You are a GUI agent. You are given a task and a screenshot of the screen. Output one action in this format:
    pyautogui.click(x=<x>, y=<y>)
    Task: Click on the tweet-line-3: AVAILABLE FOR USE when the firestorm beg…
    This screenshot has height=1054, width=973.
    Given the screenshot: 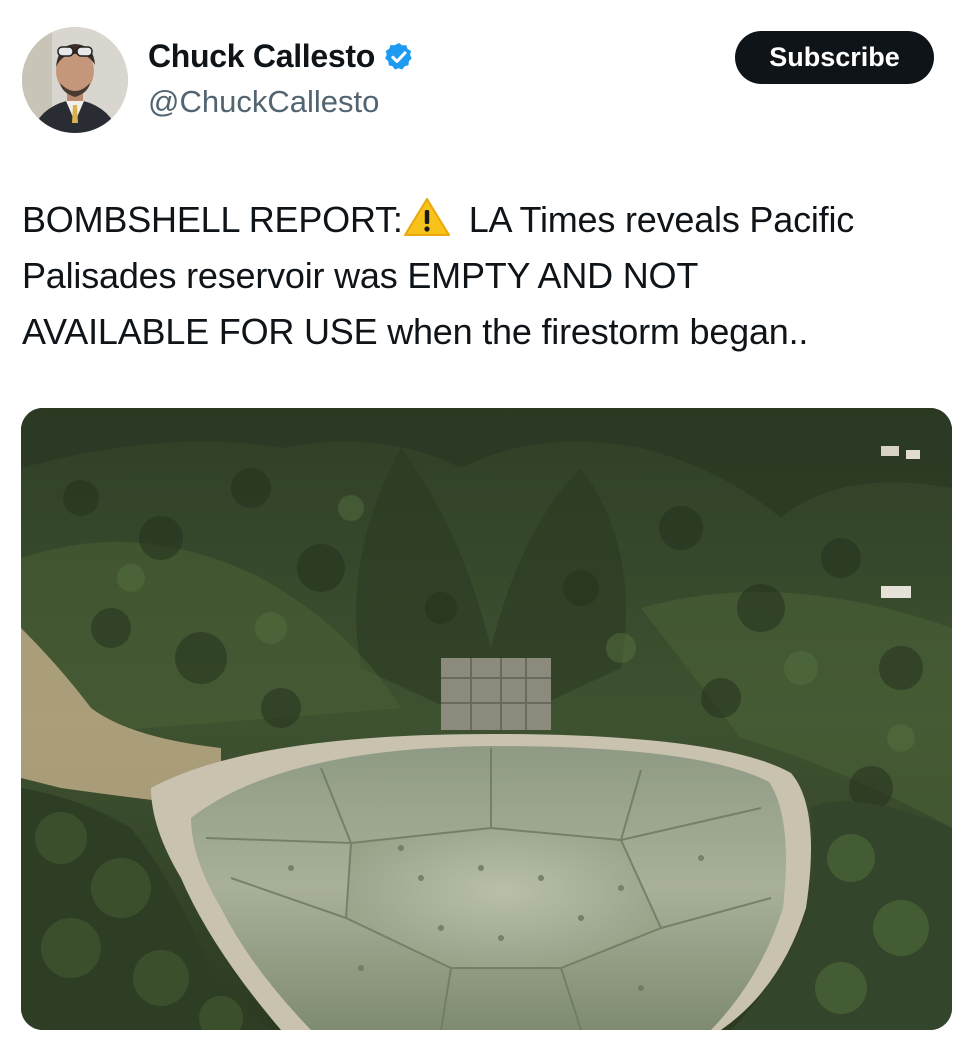 What is the action you would take?
    pyautogui.click(x=415, y=331)
    